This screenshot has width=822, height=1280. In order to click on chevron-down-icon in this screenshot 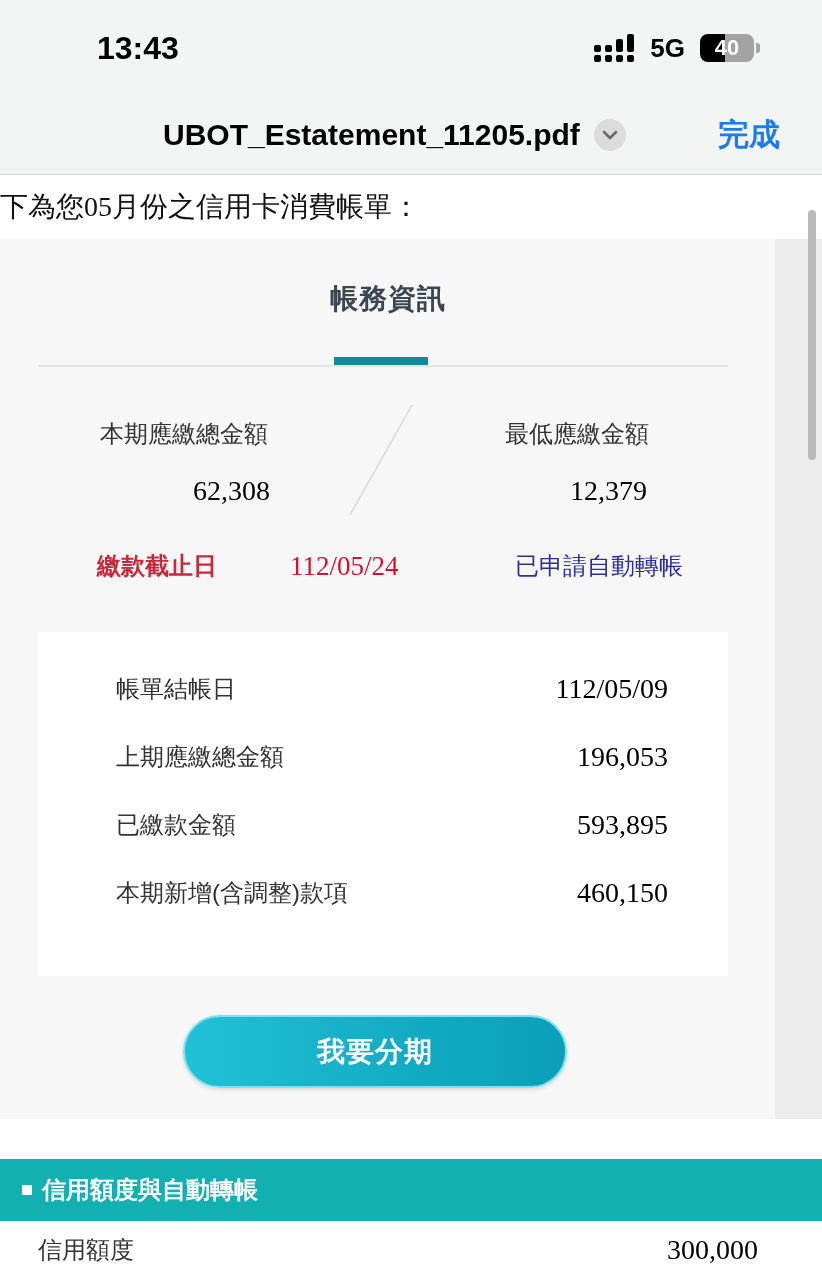, I will do `click(609, 134)`.